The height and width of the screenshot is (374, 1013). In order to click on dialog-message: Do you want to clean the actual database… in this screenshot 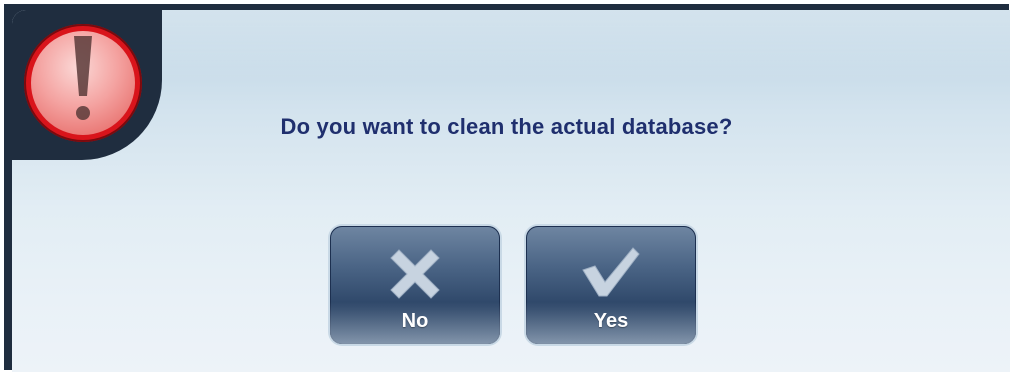, I will do `click(506, 126)`.